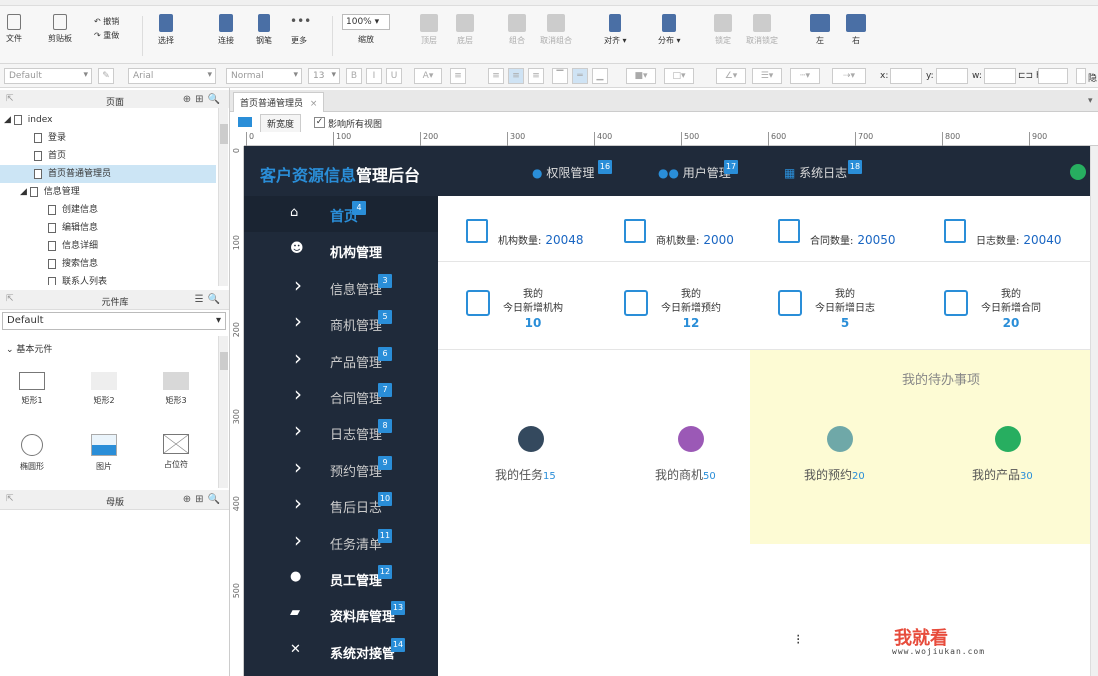 Image resolution: width=1098 pixels, height=676 pixels. I want to click on close-icon: ×, so click(314, 104).